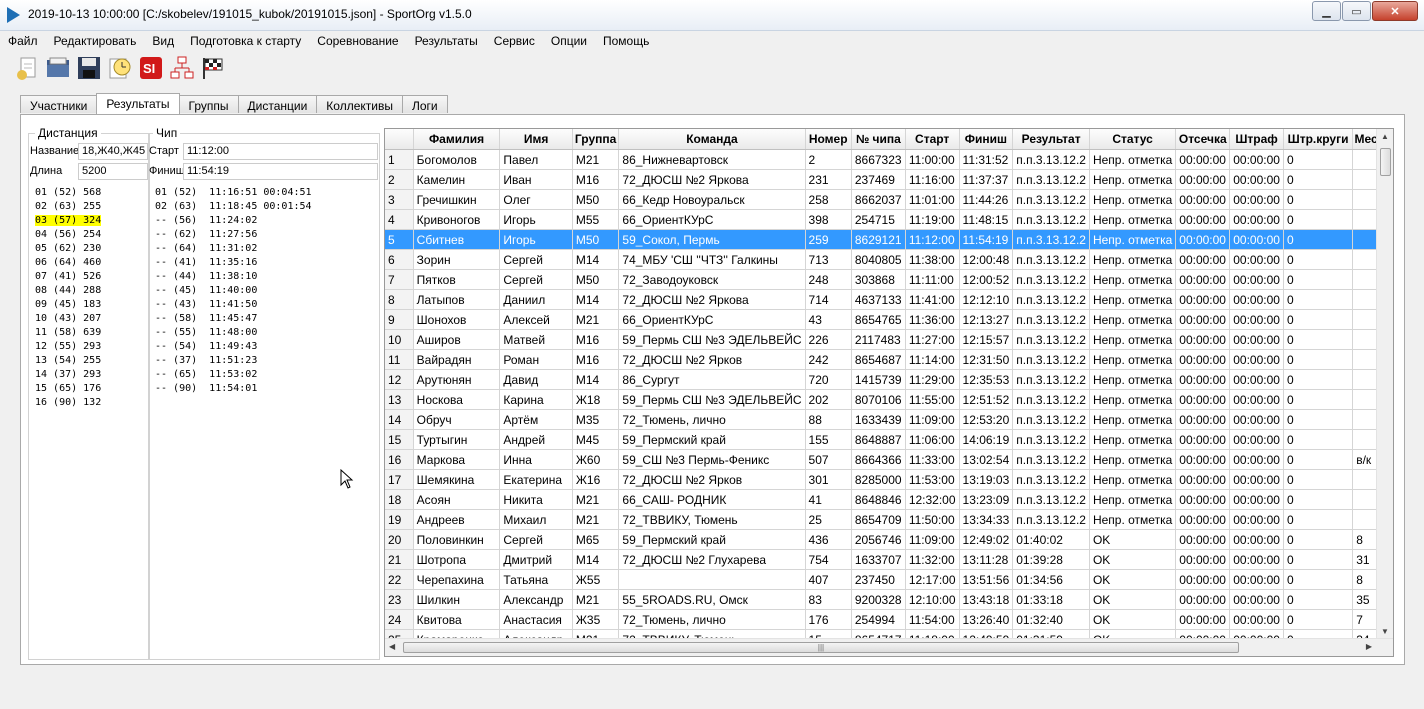  I want to click on table-cell: 8654687, so click(878, 359).